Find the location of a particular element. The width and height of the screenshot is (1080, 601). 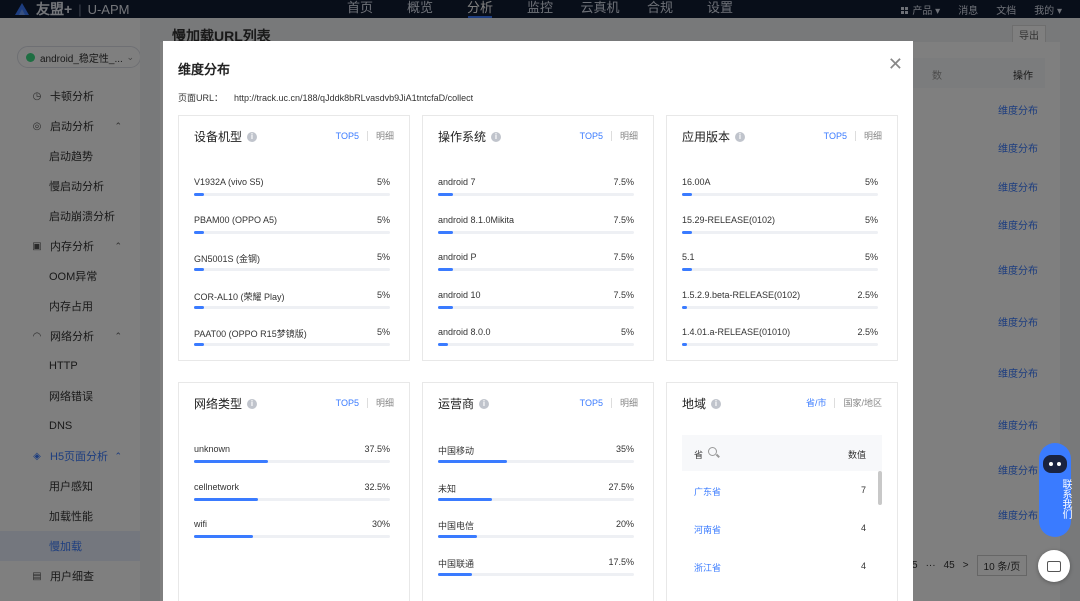

distribution-rows: unknown 37.5% cellnetwork 32.5% wifi 30% is located at coordinates (292, 500).